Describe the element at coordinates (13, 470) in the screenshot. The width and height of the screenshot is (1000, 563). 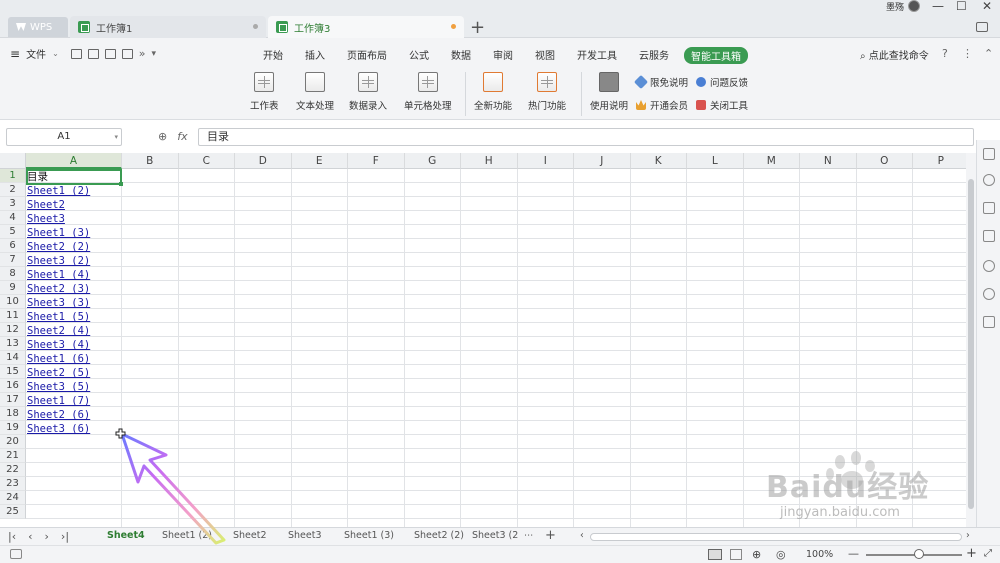
I see `row-header-22: 22` at that location.